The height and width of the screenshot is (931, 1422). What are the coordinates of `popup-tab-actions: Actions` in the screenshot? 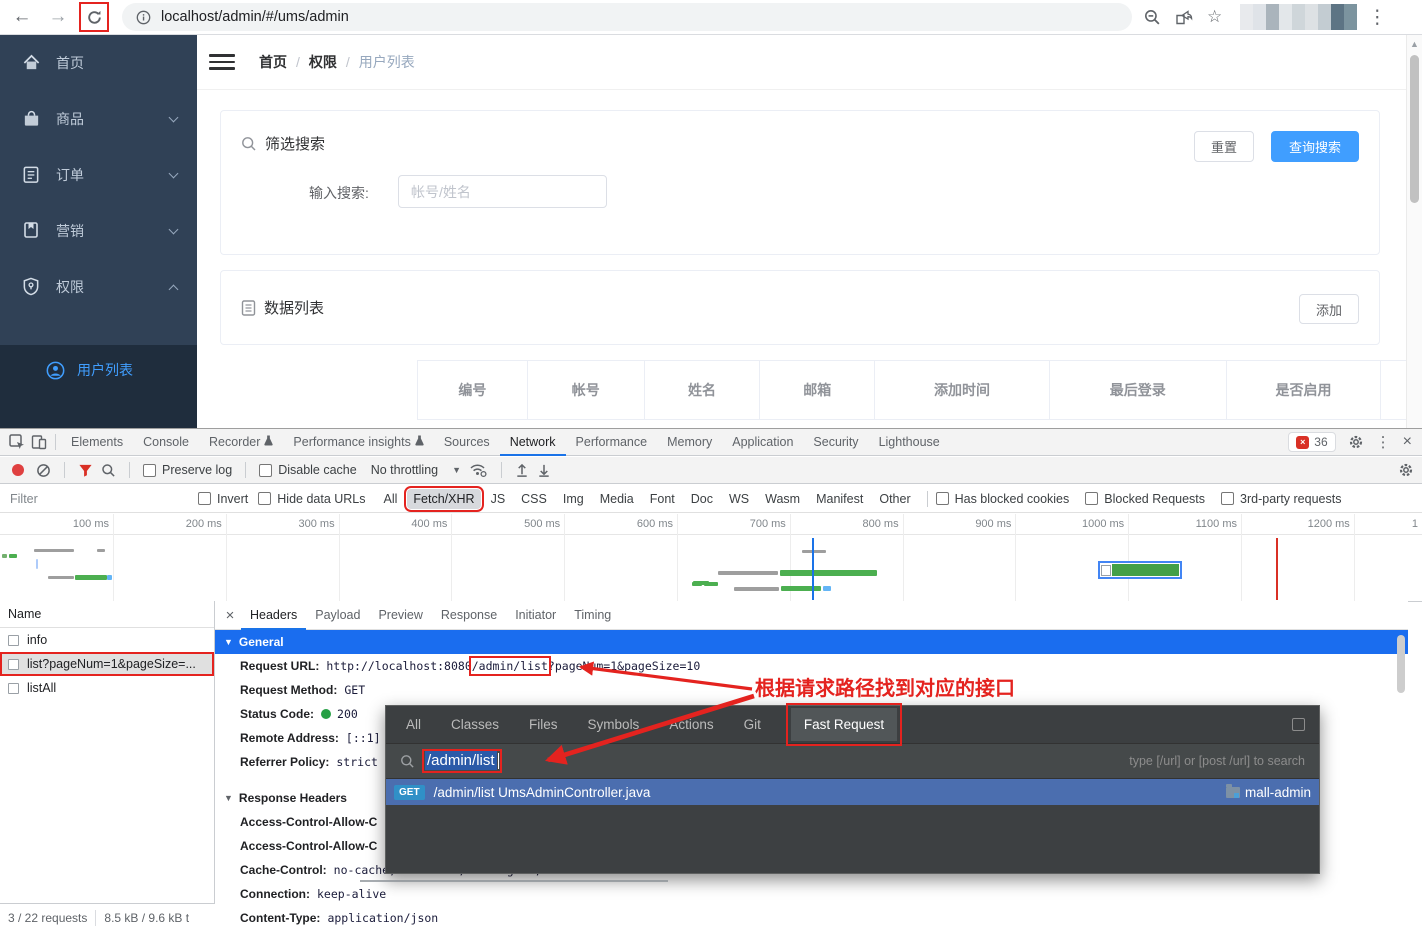 It's located at (691, 724).